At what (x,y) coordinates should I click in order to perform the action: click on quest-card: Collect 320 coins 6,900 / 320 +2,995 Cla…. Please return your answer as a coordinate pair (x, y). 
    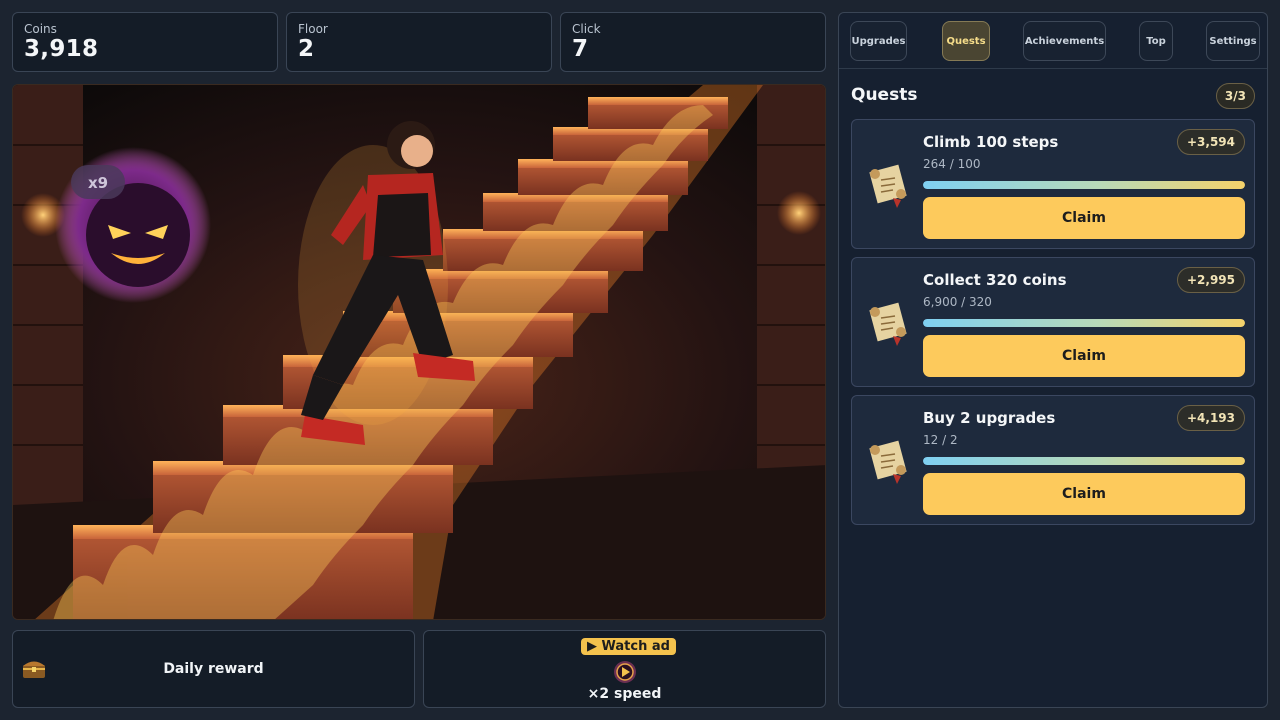
    Looking at the image, I should click on (1053, 322).